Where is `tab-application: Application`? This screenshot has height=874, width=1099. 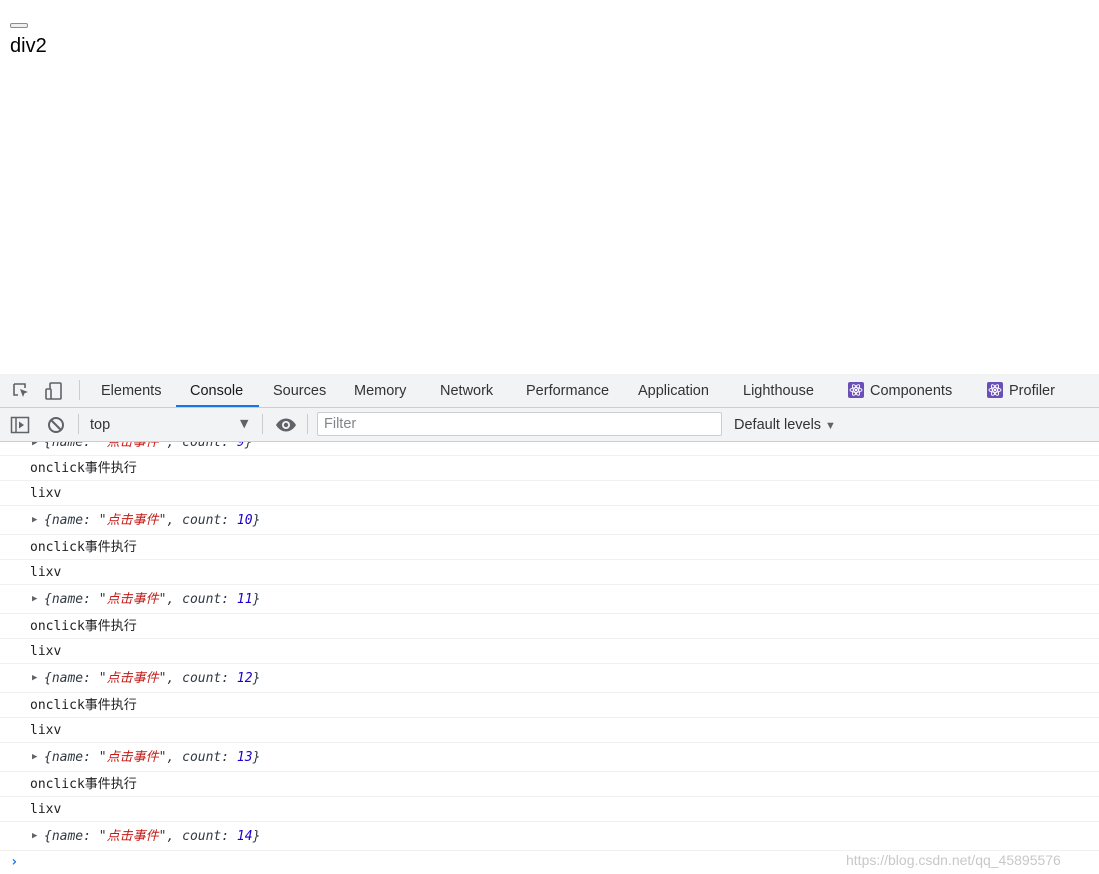
tab-application: Application is located at coordinates (673, 390).